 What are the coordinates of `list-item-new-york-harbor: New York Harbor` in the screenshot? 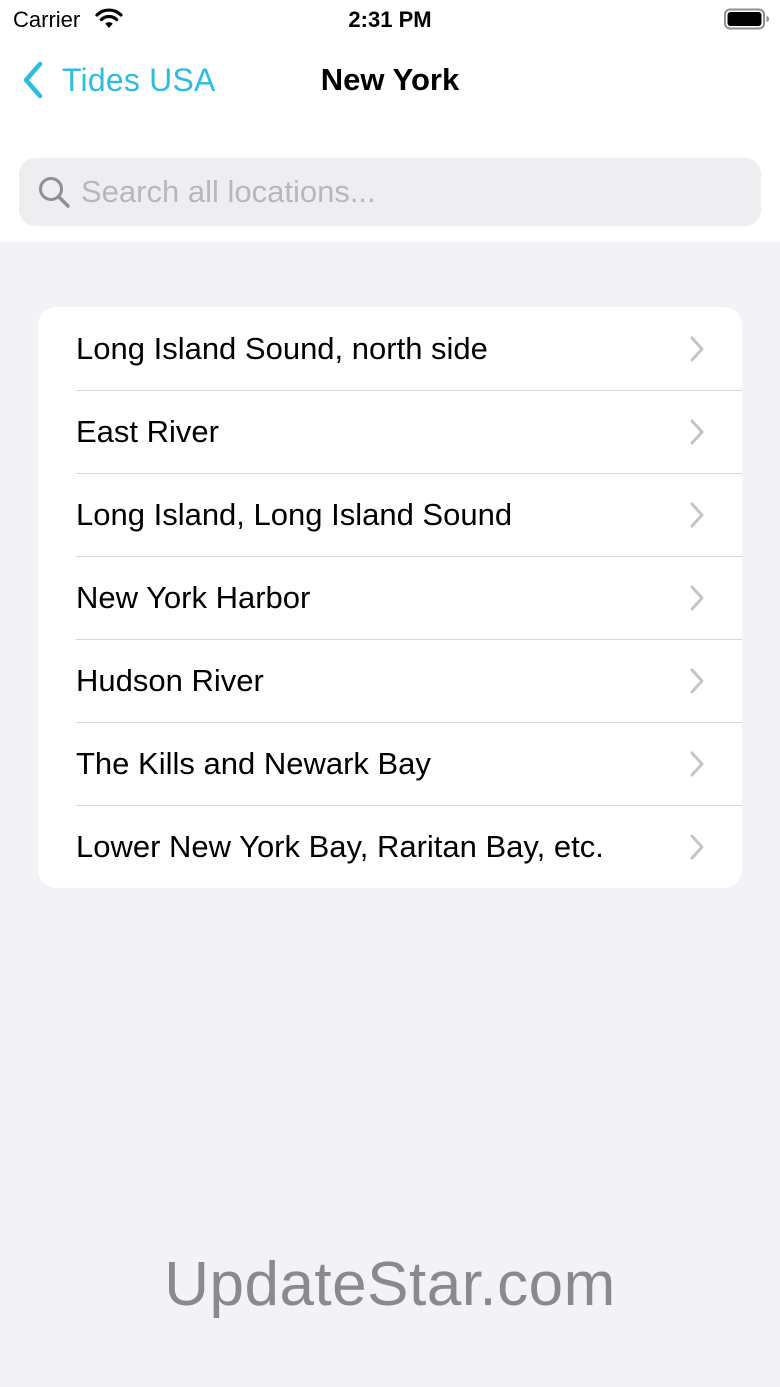 It's located at (390, 597).